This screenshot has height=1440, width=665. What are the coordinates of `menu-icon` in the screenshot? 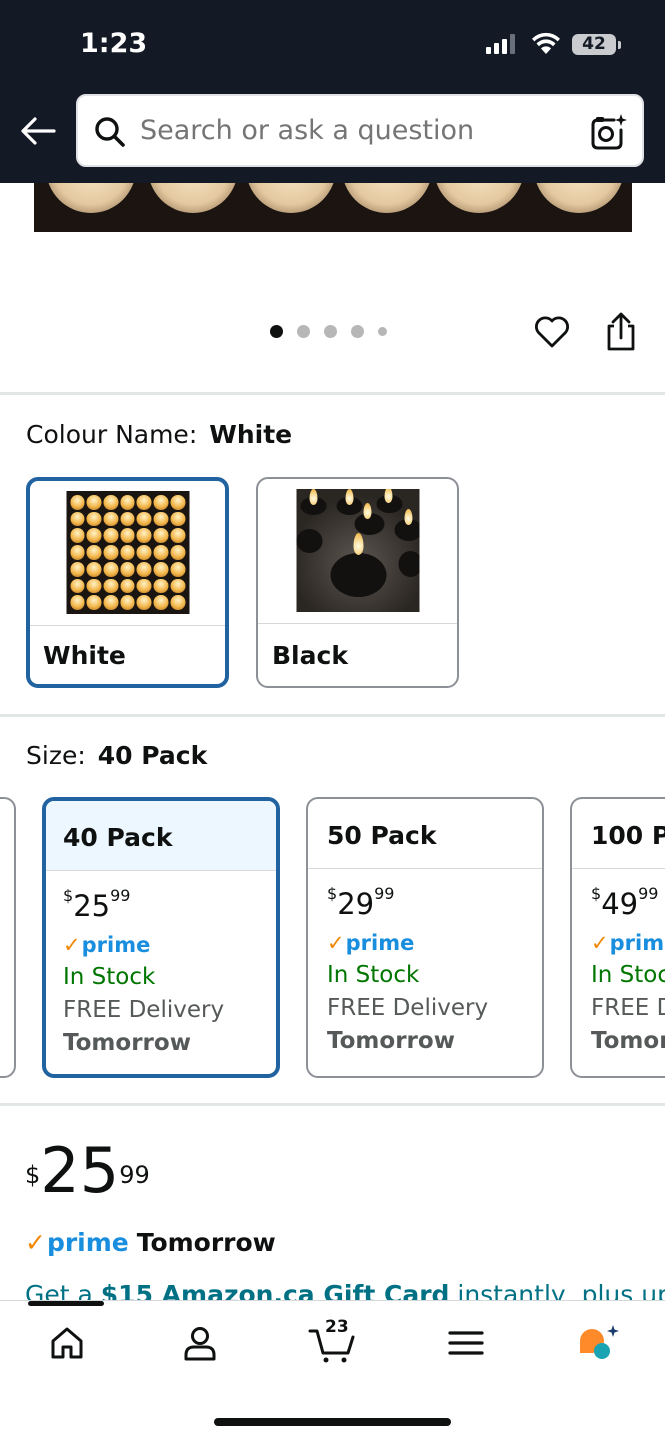 It's located at (466, 1343).